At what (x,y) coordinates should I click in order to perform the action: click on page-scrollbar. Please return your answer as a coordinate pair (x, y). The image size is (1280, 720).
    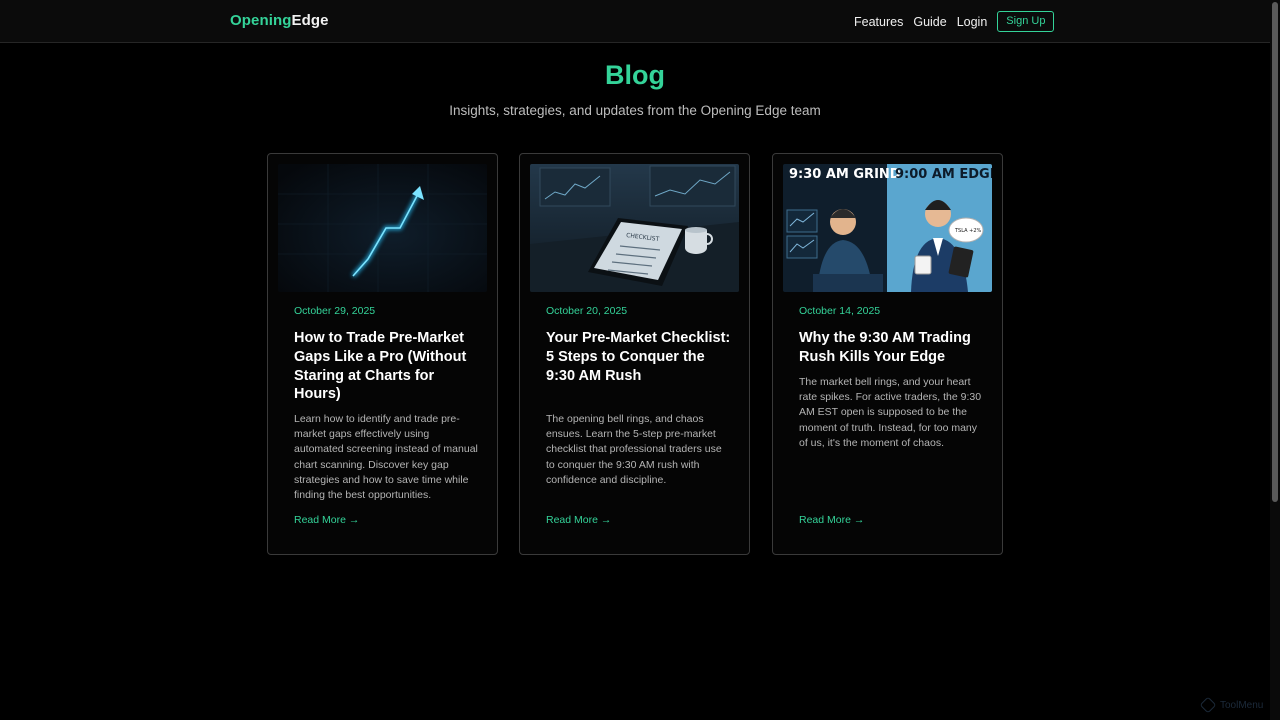
    Looking at the image, I should click on (1275, 360).